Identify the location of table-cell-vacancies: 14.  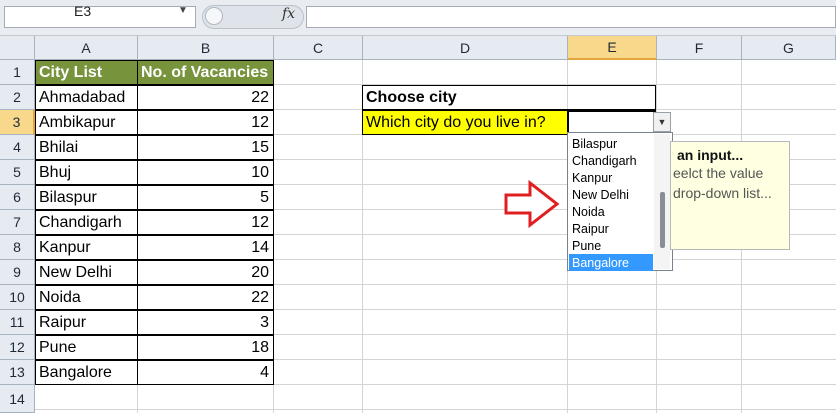
(205, 247).